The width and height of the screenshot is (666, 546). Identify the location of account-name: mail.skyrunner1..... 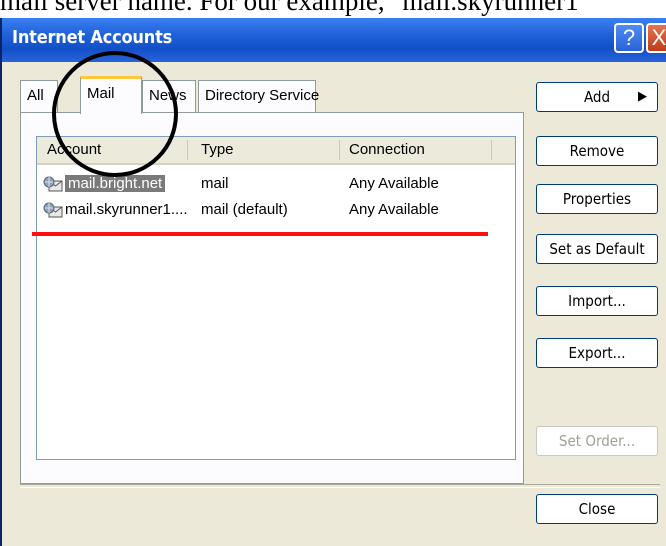
(126, 209).